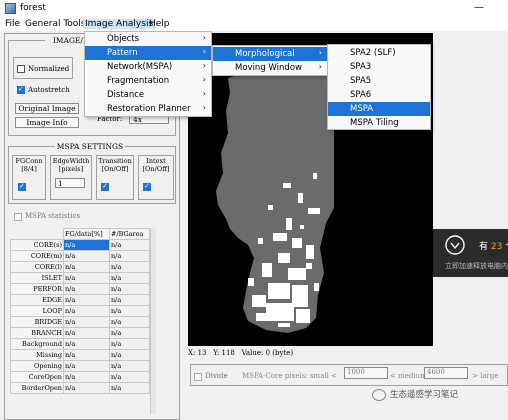  What do you see at coordinates (147, 186) in the screenshot?
I see `intext-checkbox` at bounding box center [147, 186].